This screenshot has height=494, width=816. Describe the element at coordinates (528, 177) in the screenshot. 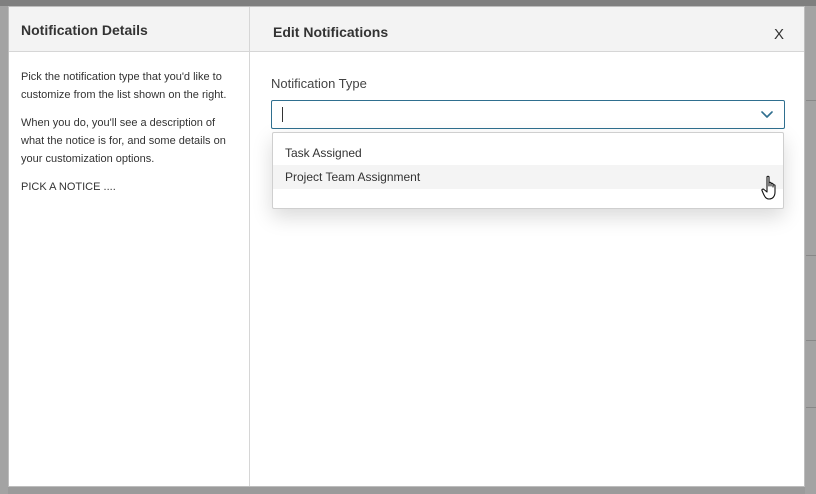

I see `option-project-team-assignment: Project Team Assignment` at that location.